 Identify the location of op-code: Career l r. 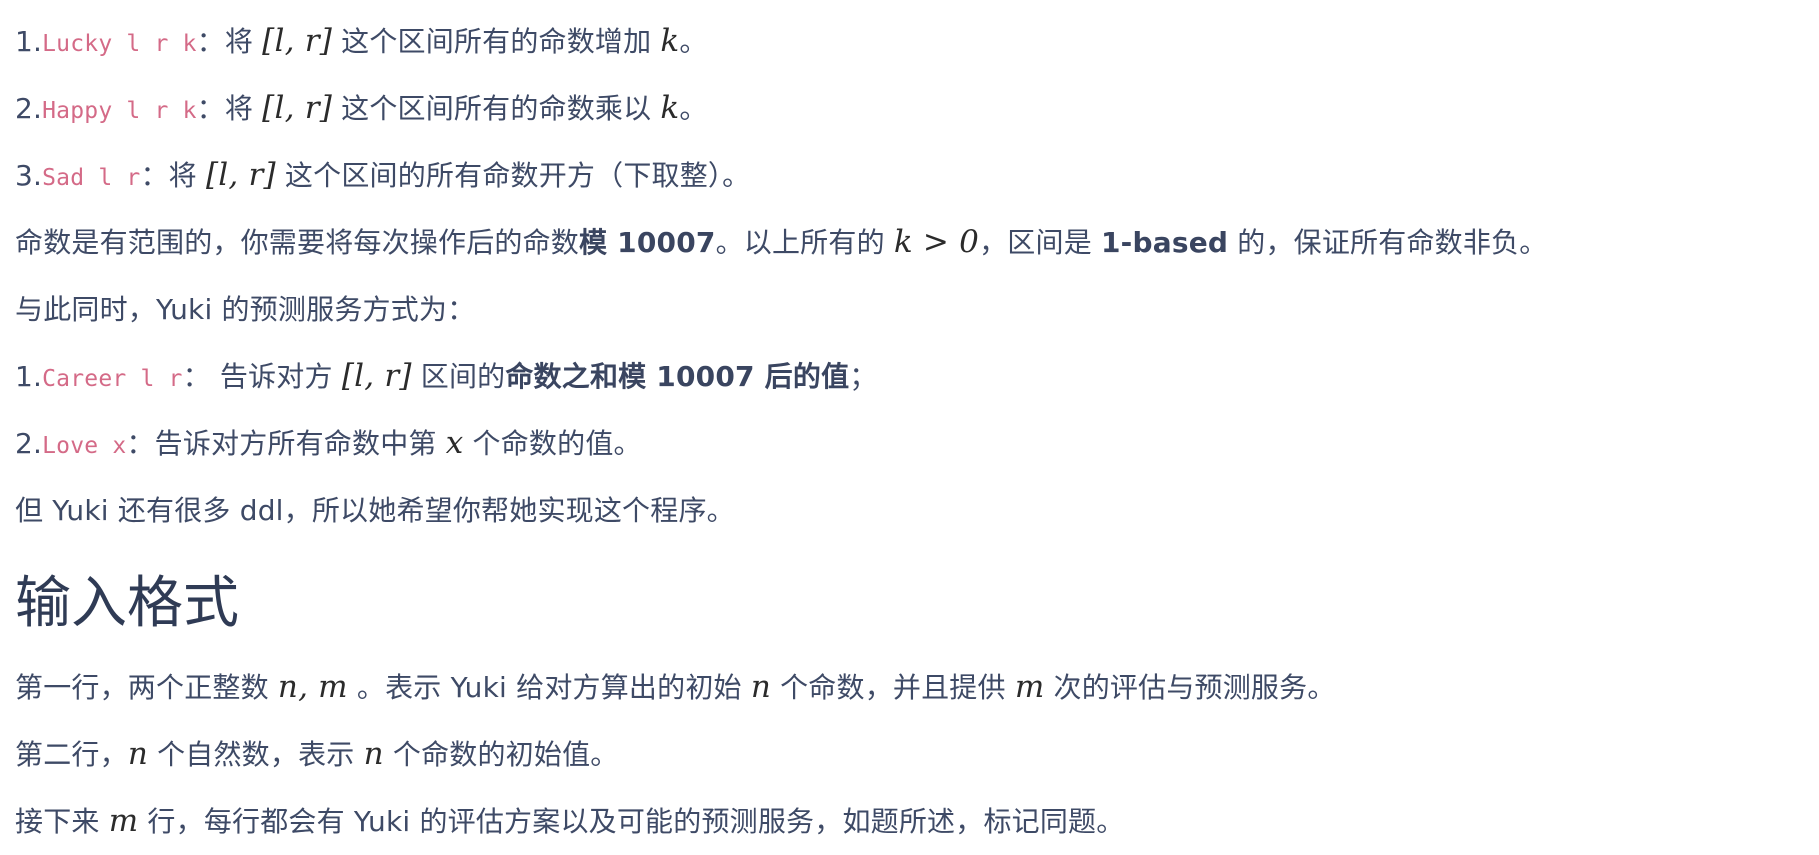
(112, 379).